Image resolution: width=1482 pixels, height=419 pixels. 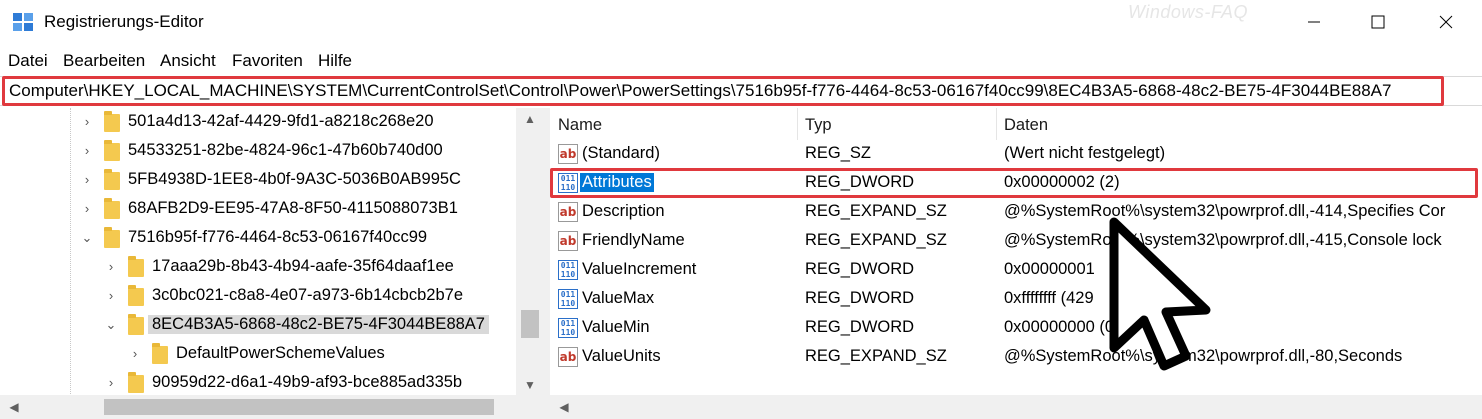 I want to click on tree-item: › 17aaa29b-8b43-4b94-aafe-35f64daaf1ee, so click(x=258, y=267).